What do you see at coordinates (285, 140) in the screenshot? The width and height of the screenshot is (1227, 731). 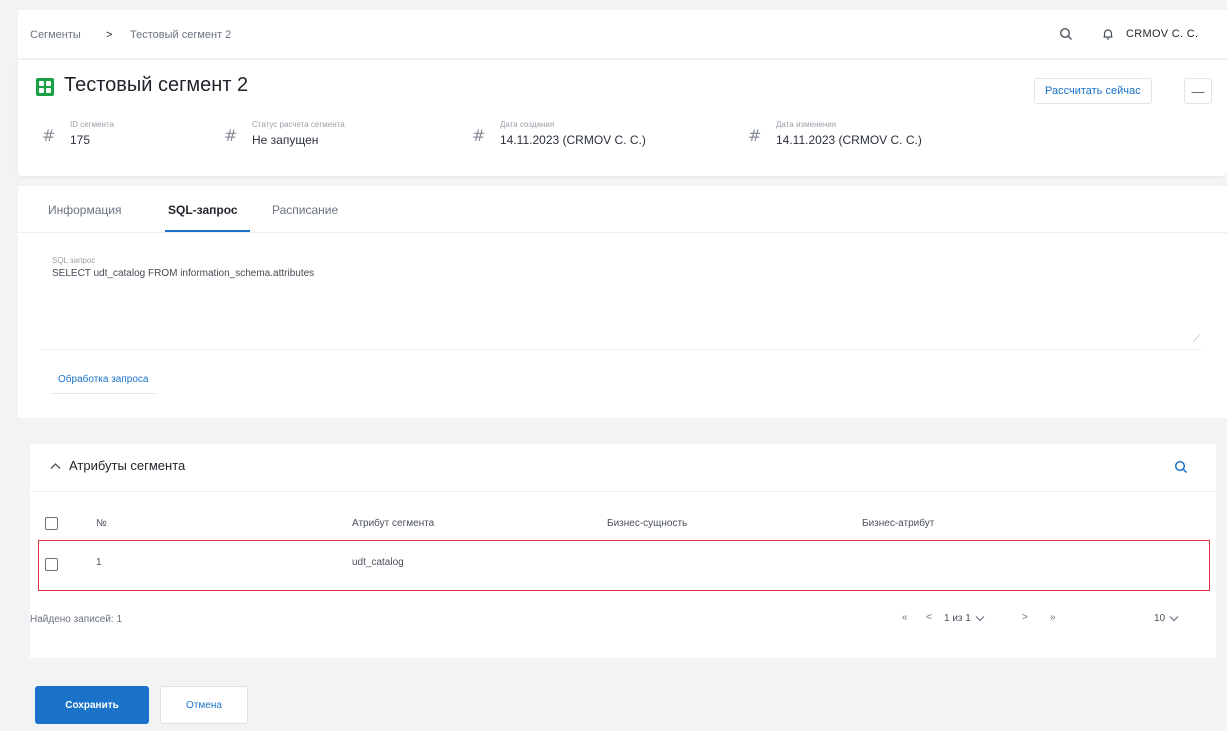 I see `meta-value: Не запущен` at bounding box center [285, 140].